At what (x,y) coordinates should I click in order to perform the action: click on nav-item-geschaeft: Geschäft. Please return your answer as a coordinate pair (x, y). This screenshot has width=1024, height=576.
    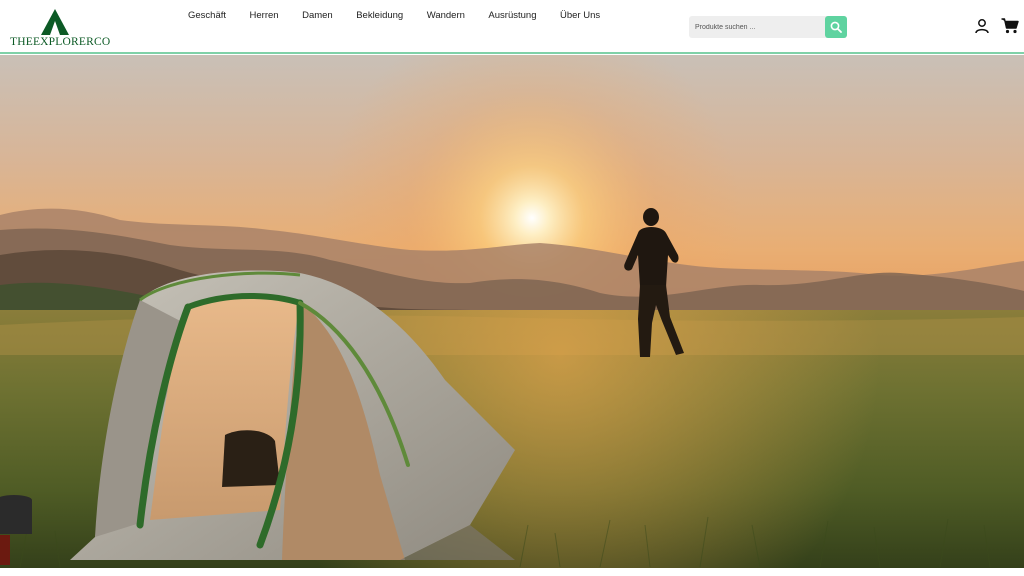
    Looking at the image, I should click on (207, 17).